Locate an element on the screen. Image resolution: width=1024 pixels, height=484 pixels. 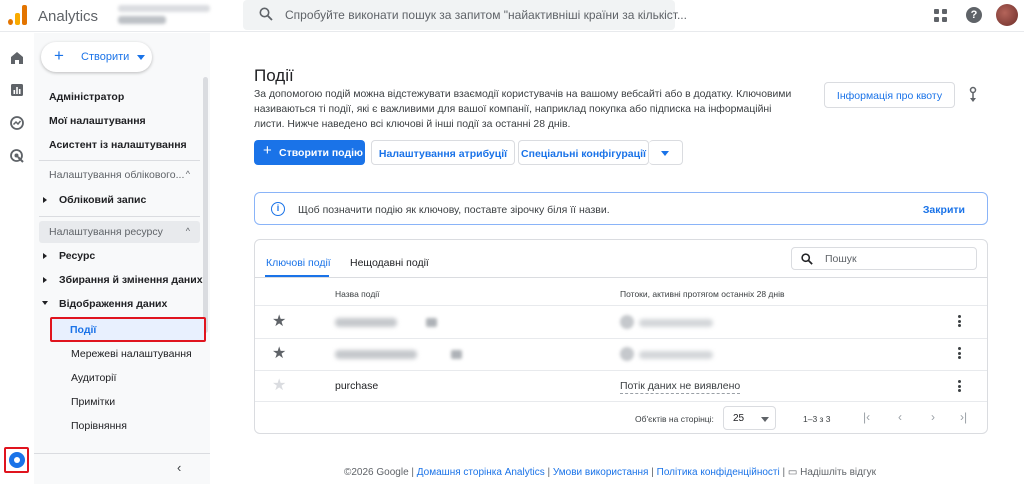
account-settings-section: Налаштування облікового... ^ is located at coordinates (119, 175).